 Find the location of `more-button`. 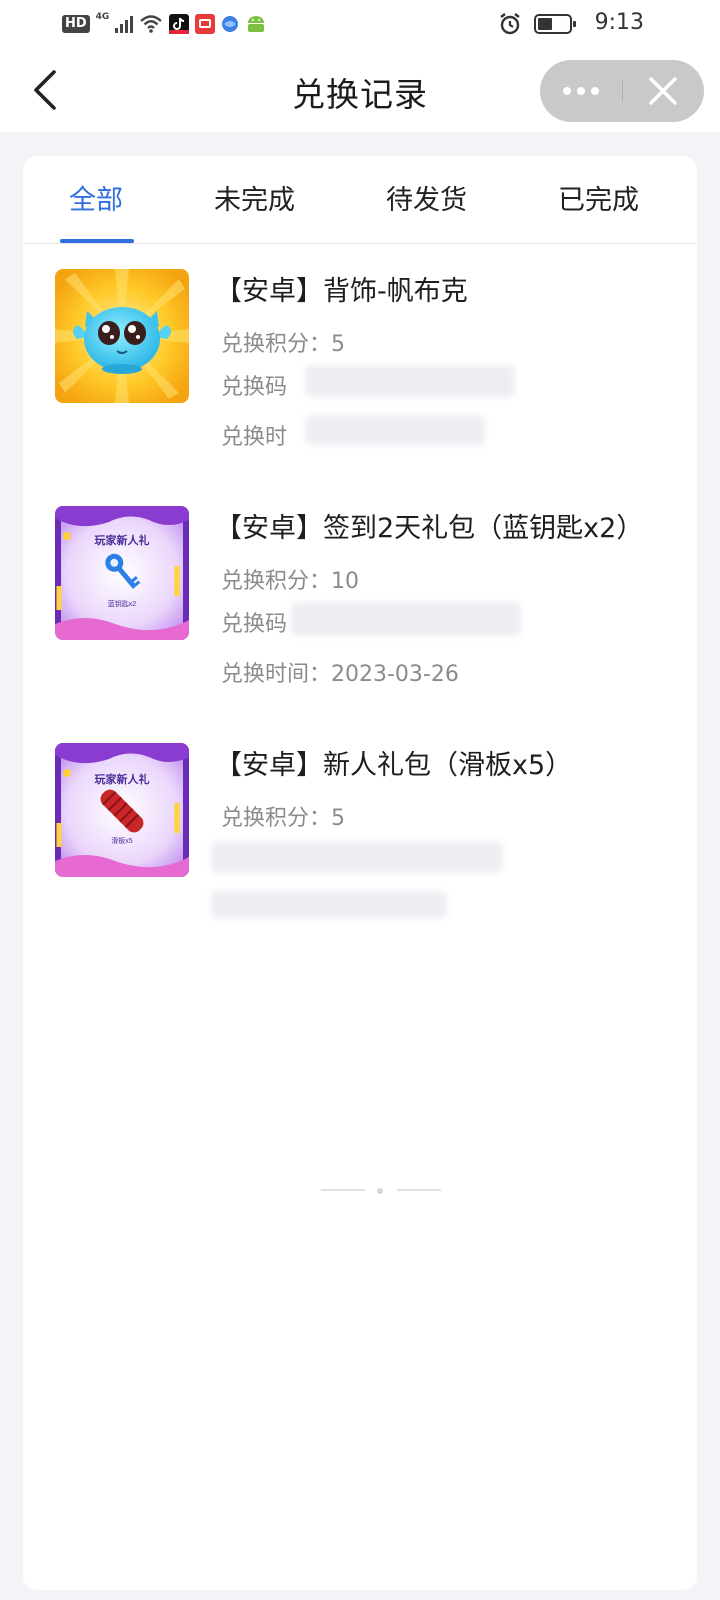

more-button is located at coordinates (581, 91).